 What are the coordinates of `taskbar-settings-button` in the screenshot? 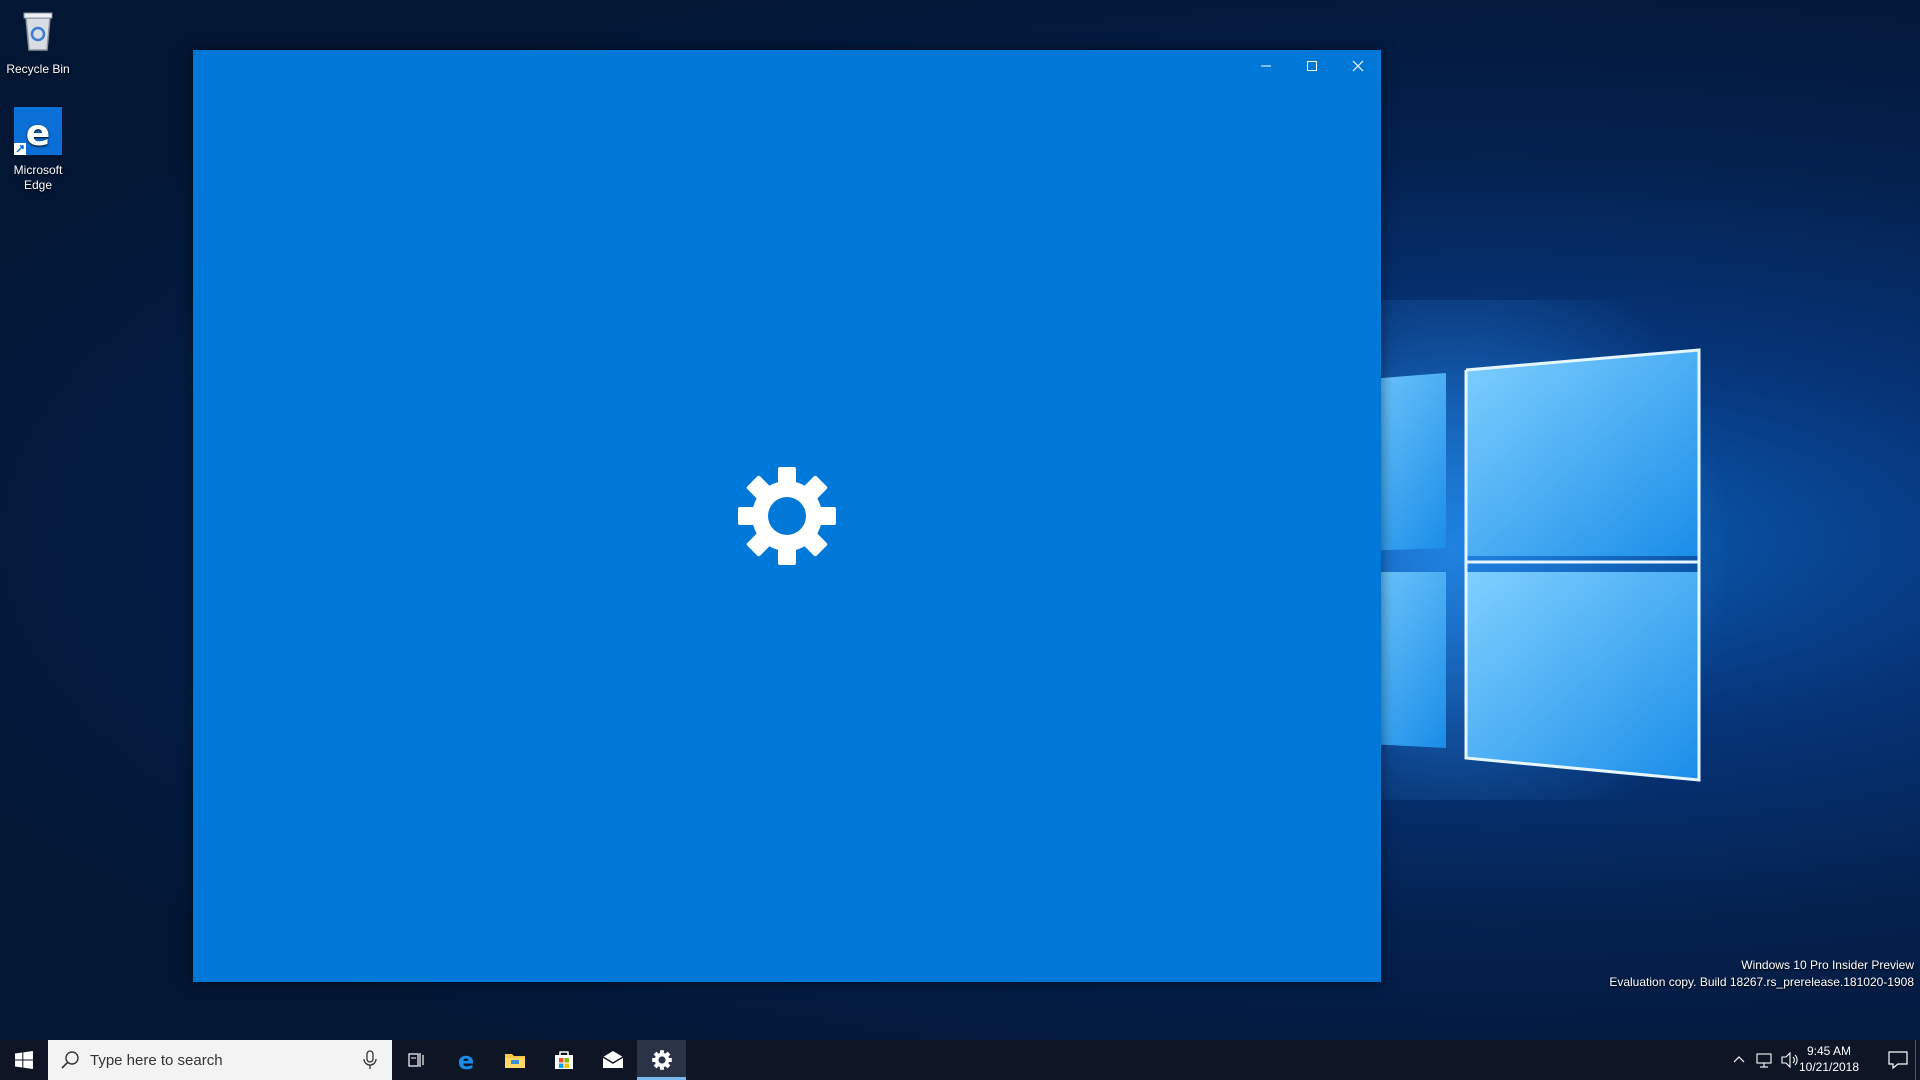 It's located at (661, 1060).